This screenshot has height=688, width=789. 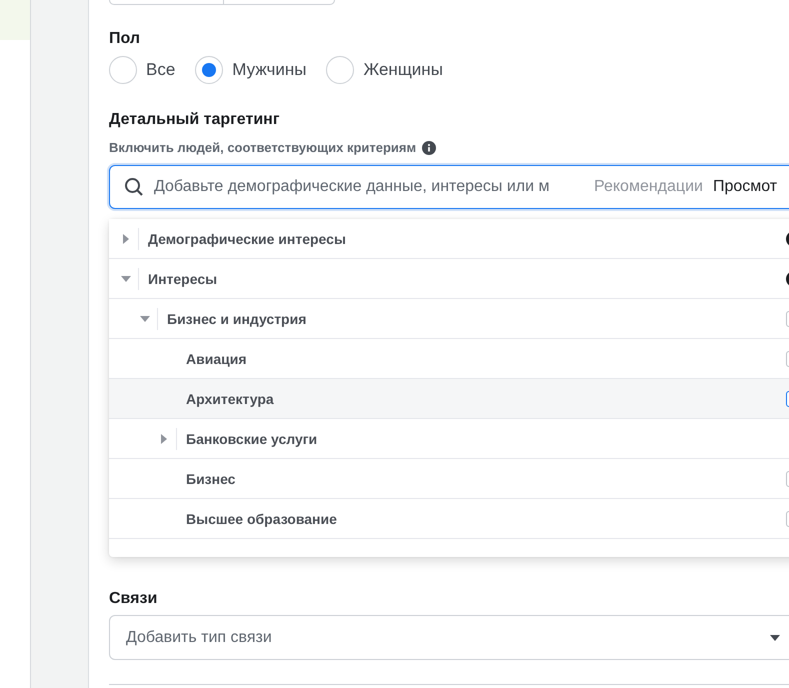 I want to click on tree-label: Бизнес, so click(x=211, y=478).